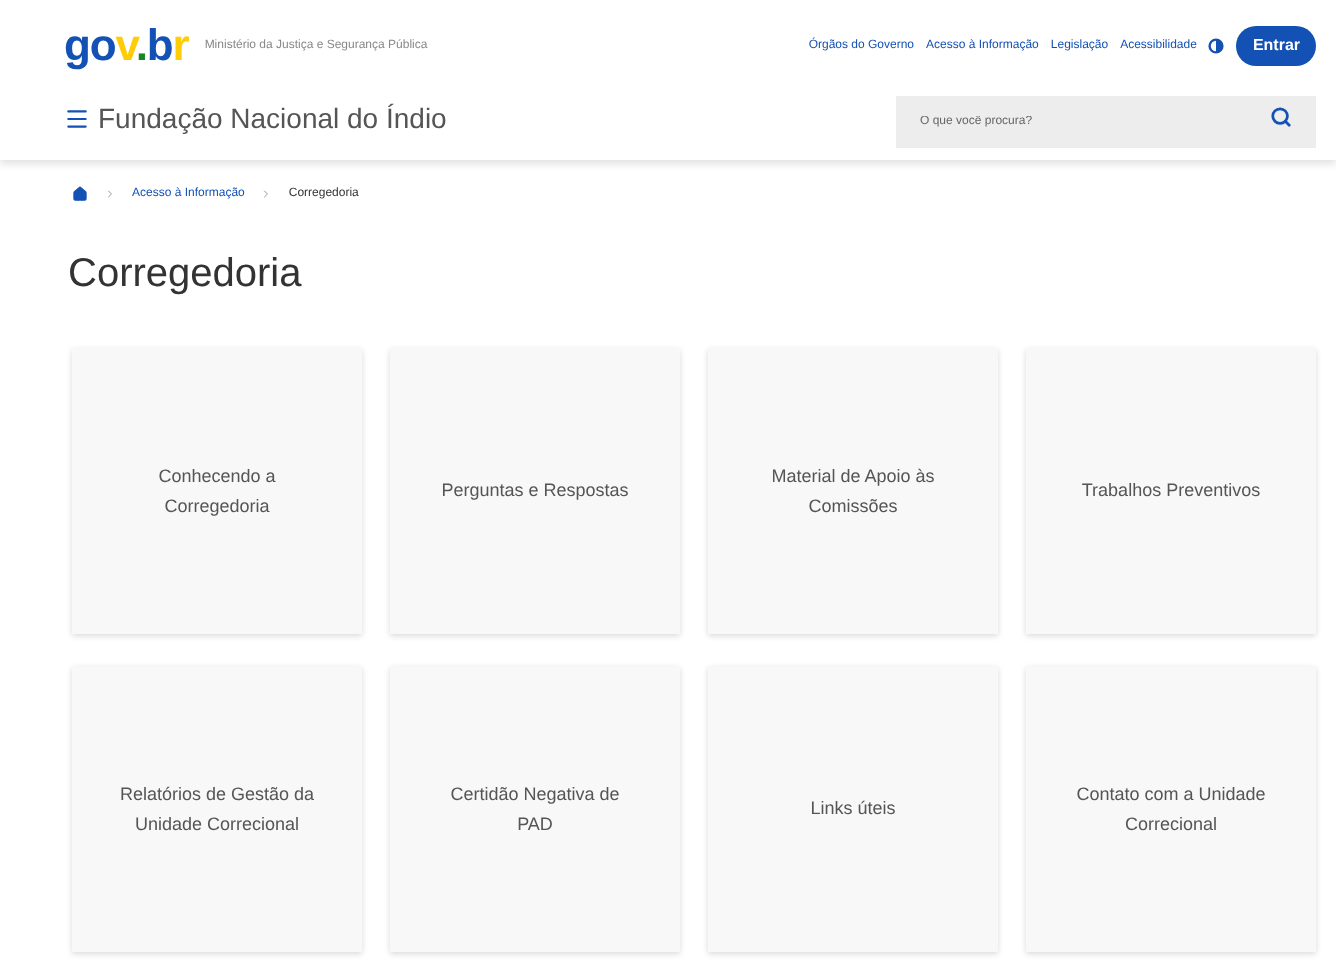  I want to click on link-card: Links úteis, so click(853, 809).